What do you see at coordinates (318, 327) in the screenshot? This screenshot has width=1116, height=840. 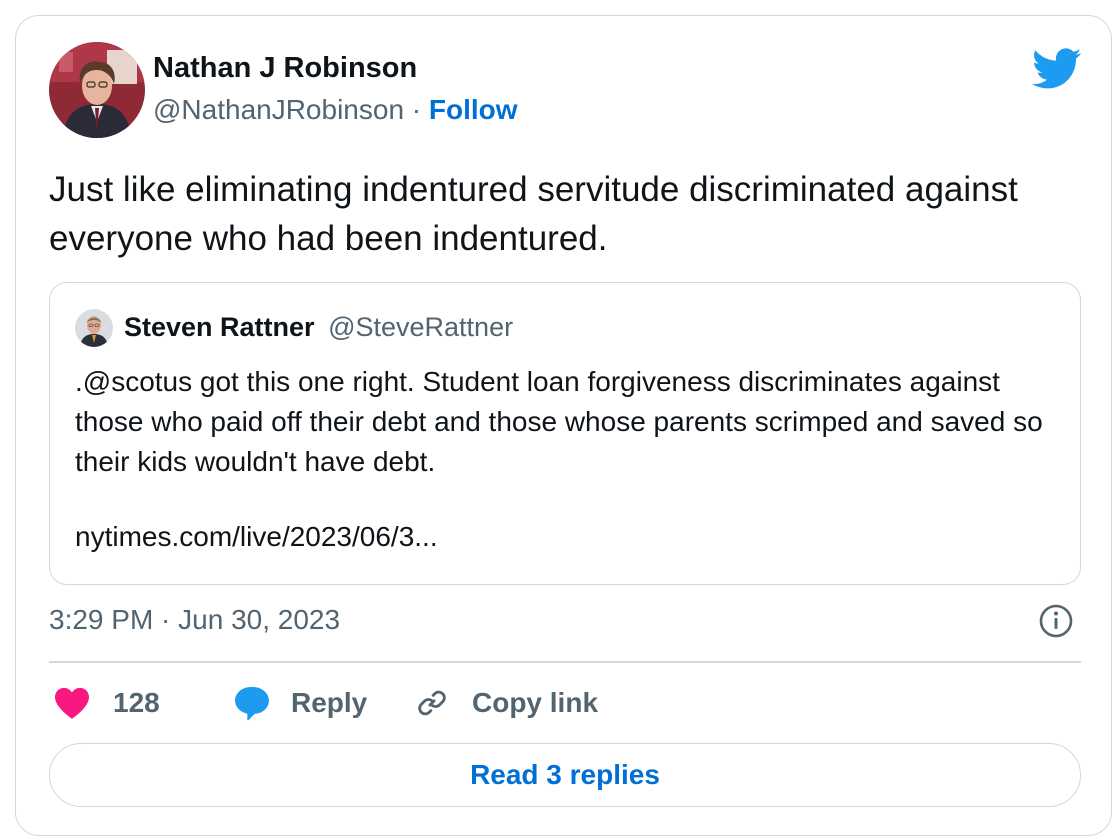 I see `quoted-author: Steven Rattner @SteveRattner` at bounding box center [318, 327].